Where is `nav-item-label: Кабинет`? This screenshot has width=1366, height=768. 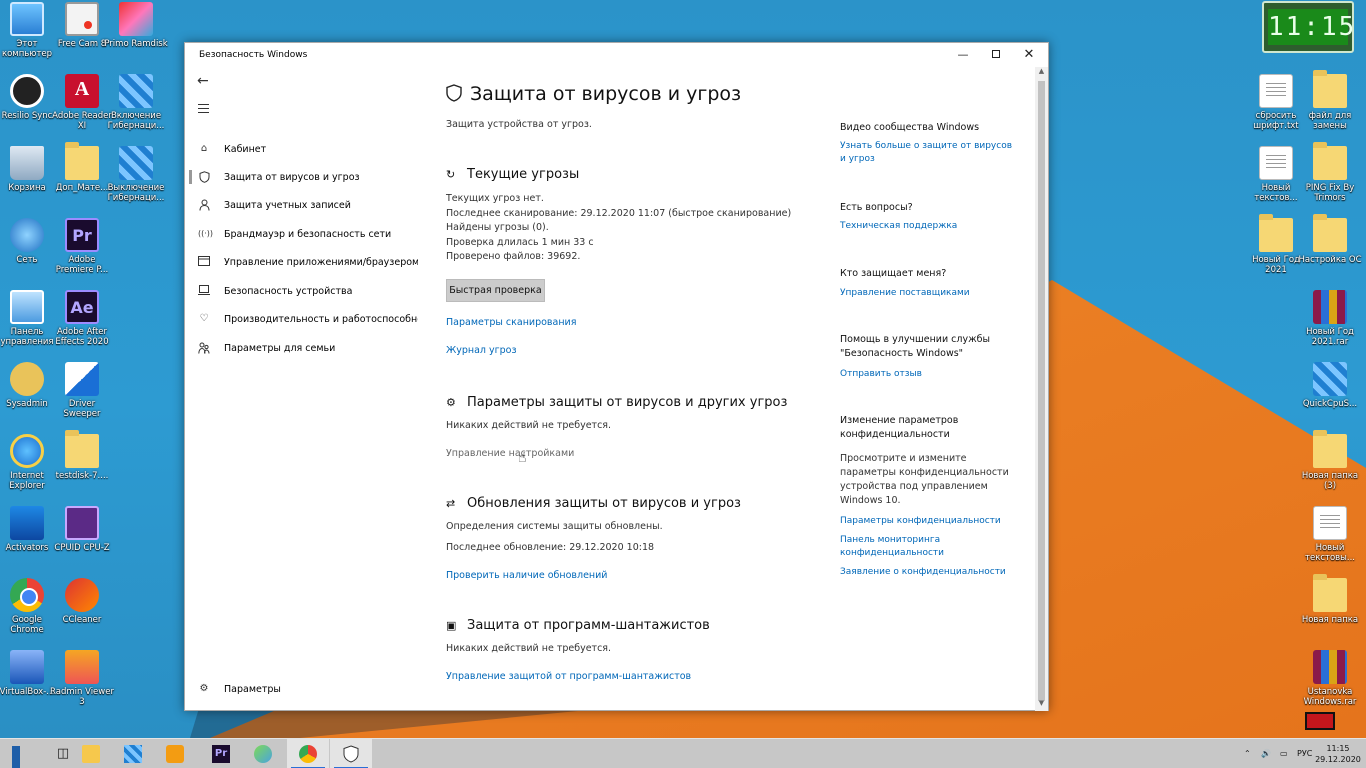 nav-item-label: Кабинет is located at coordinates (245, 149).